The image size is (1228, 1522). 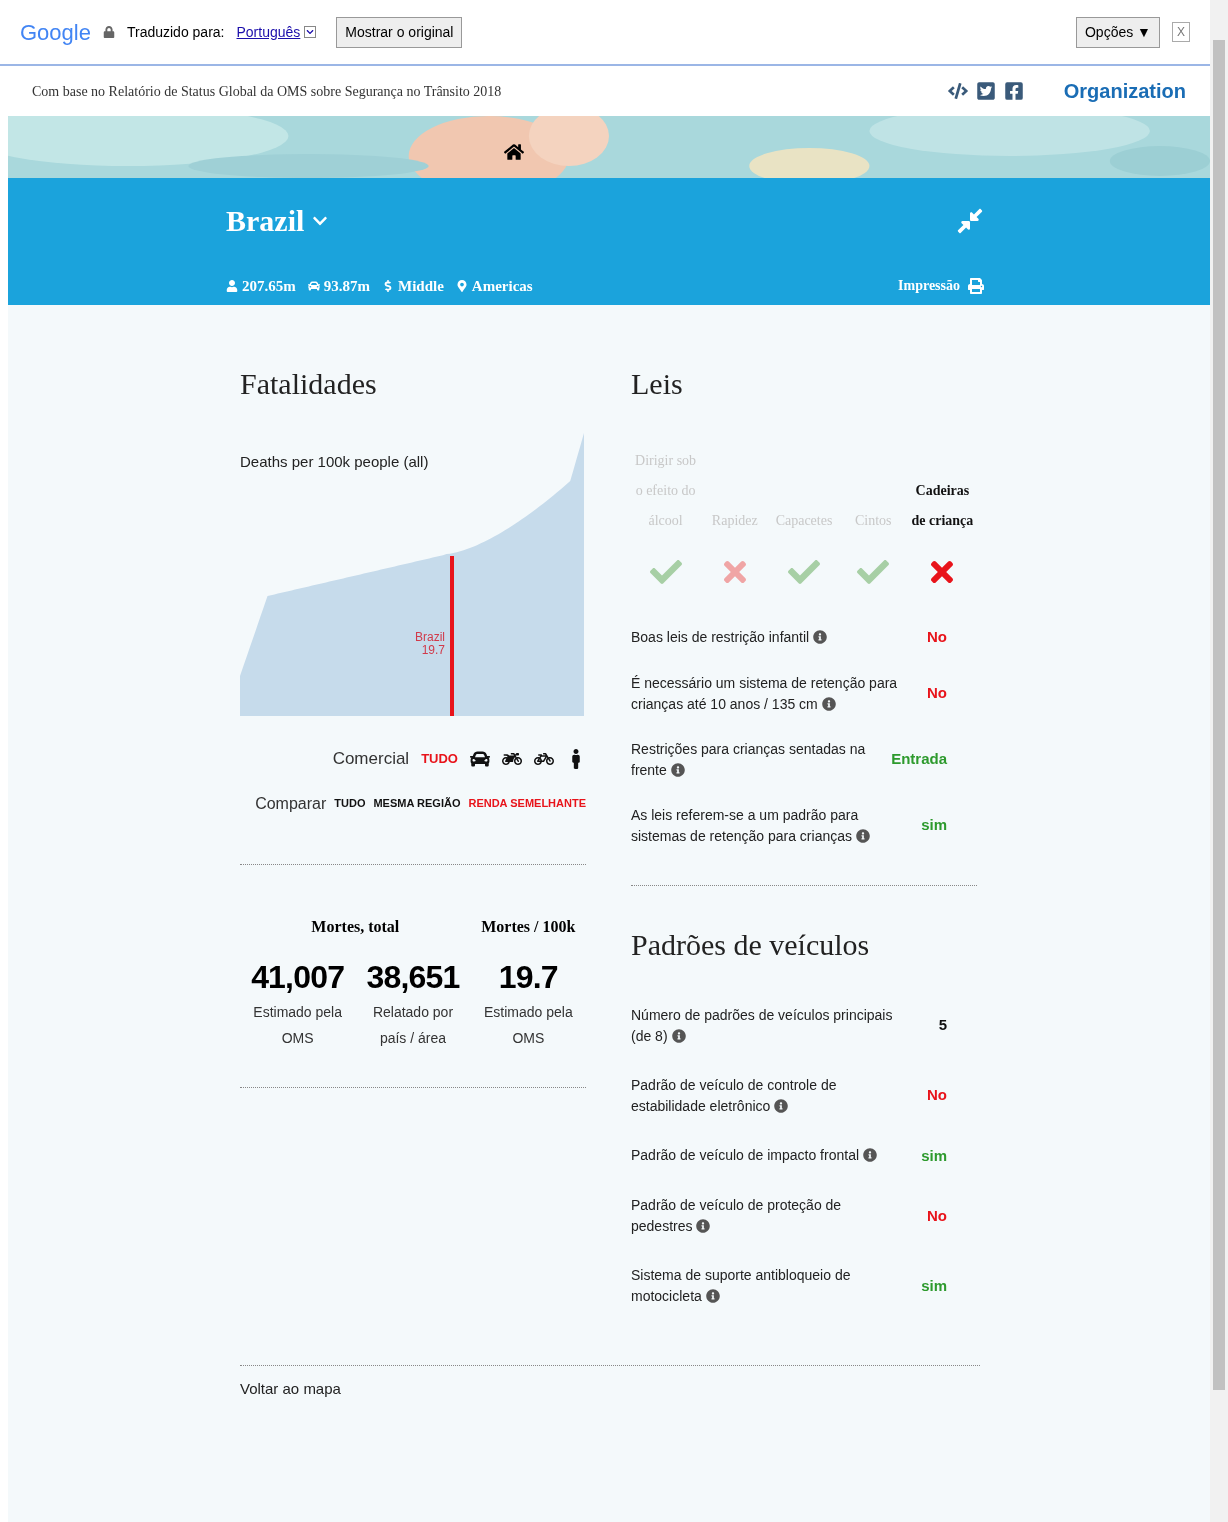 I want to click on print-button: Impressão, so click(x=941, y=286).